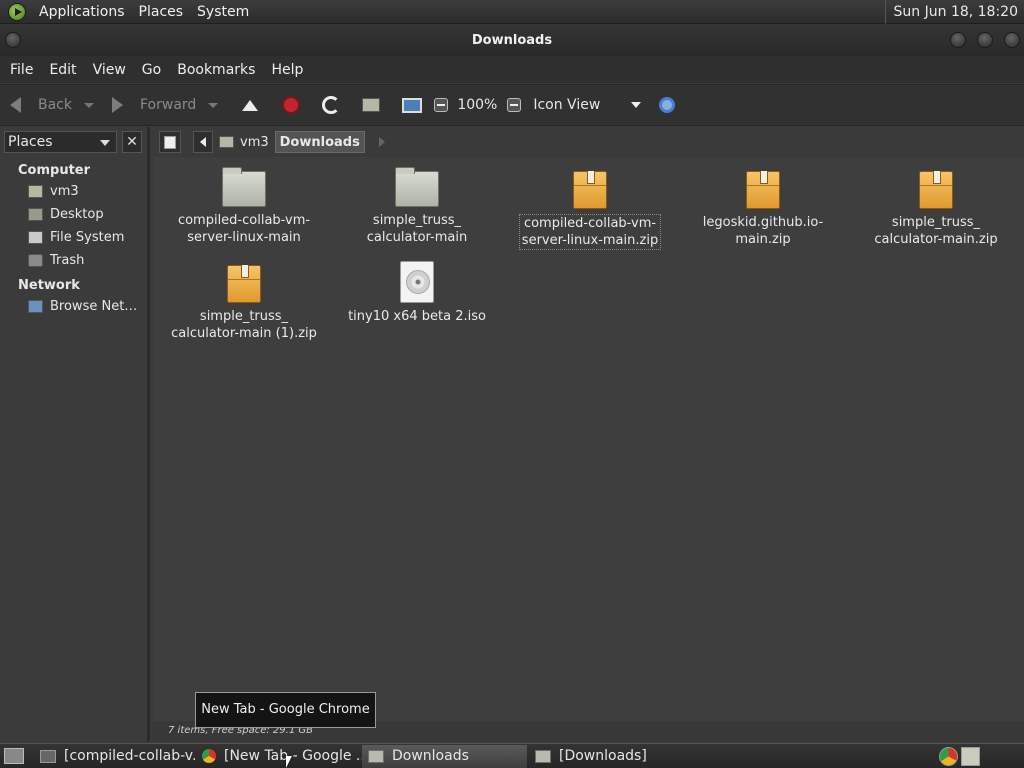  I want to click on file-system-icon, so click(35, 237).